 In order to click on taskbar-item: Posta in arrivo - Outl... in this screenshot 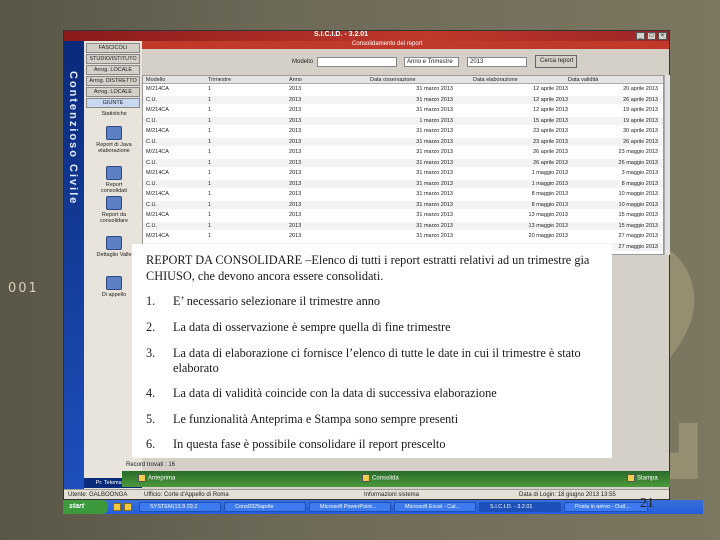, I will do `click(606, 507)`.